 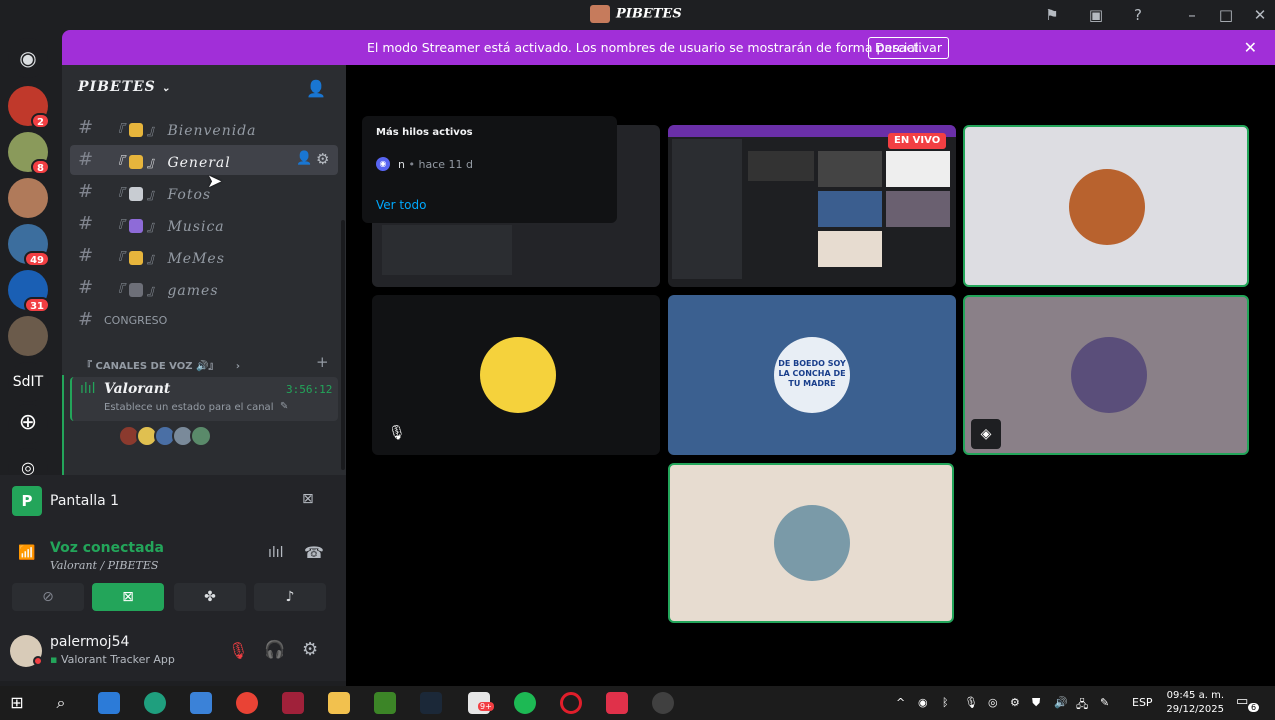 What do you see at coordinates (238, 650) in the screenshot?
I see `mute-icon: 🎙` at bounding box center [238, 650].